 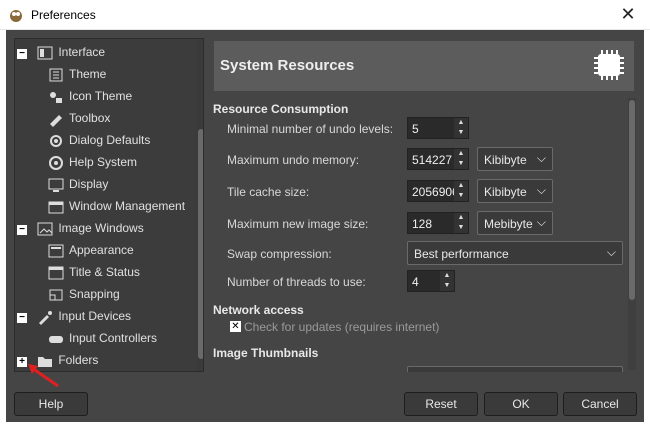 I want to click on tree-item-help-system: Help System, so click(x=92, y=162).